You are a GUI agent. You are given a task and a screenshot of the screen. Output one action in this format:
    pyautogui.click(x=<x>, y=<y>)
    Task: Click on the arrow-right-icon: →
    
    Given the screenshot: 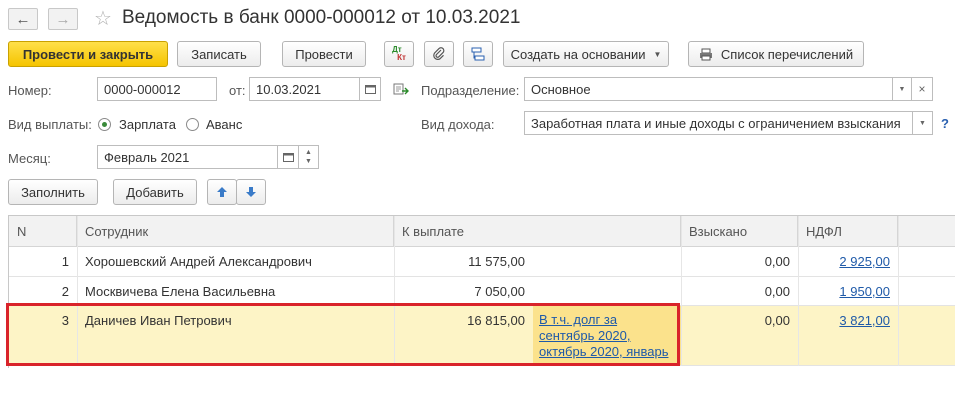 What is the action you would take?
    pyautogui.click(x=63, y=19)
    